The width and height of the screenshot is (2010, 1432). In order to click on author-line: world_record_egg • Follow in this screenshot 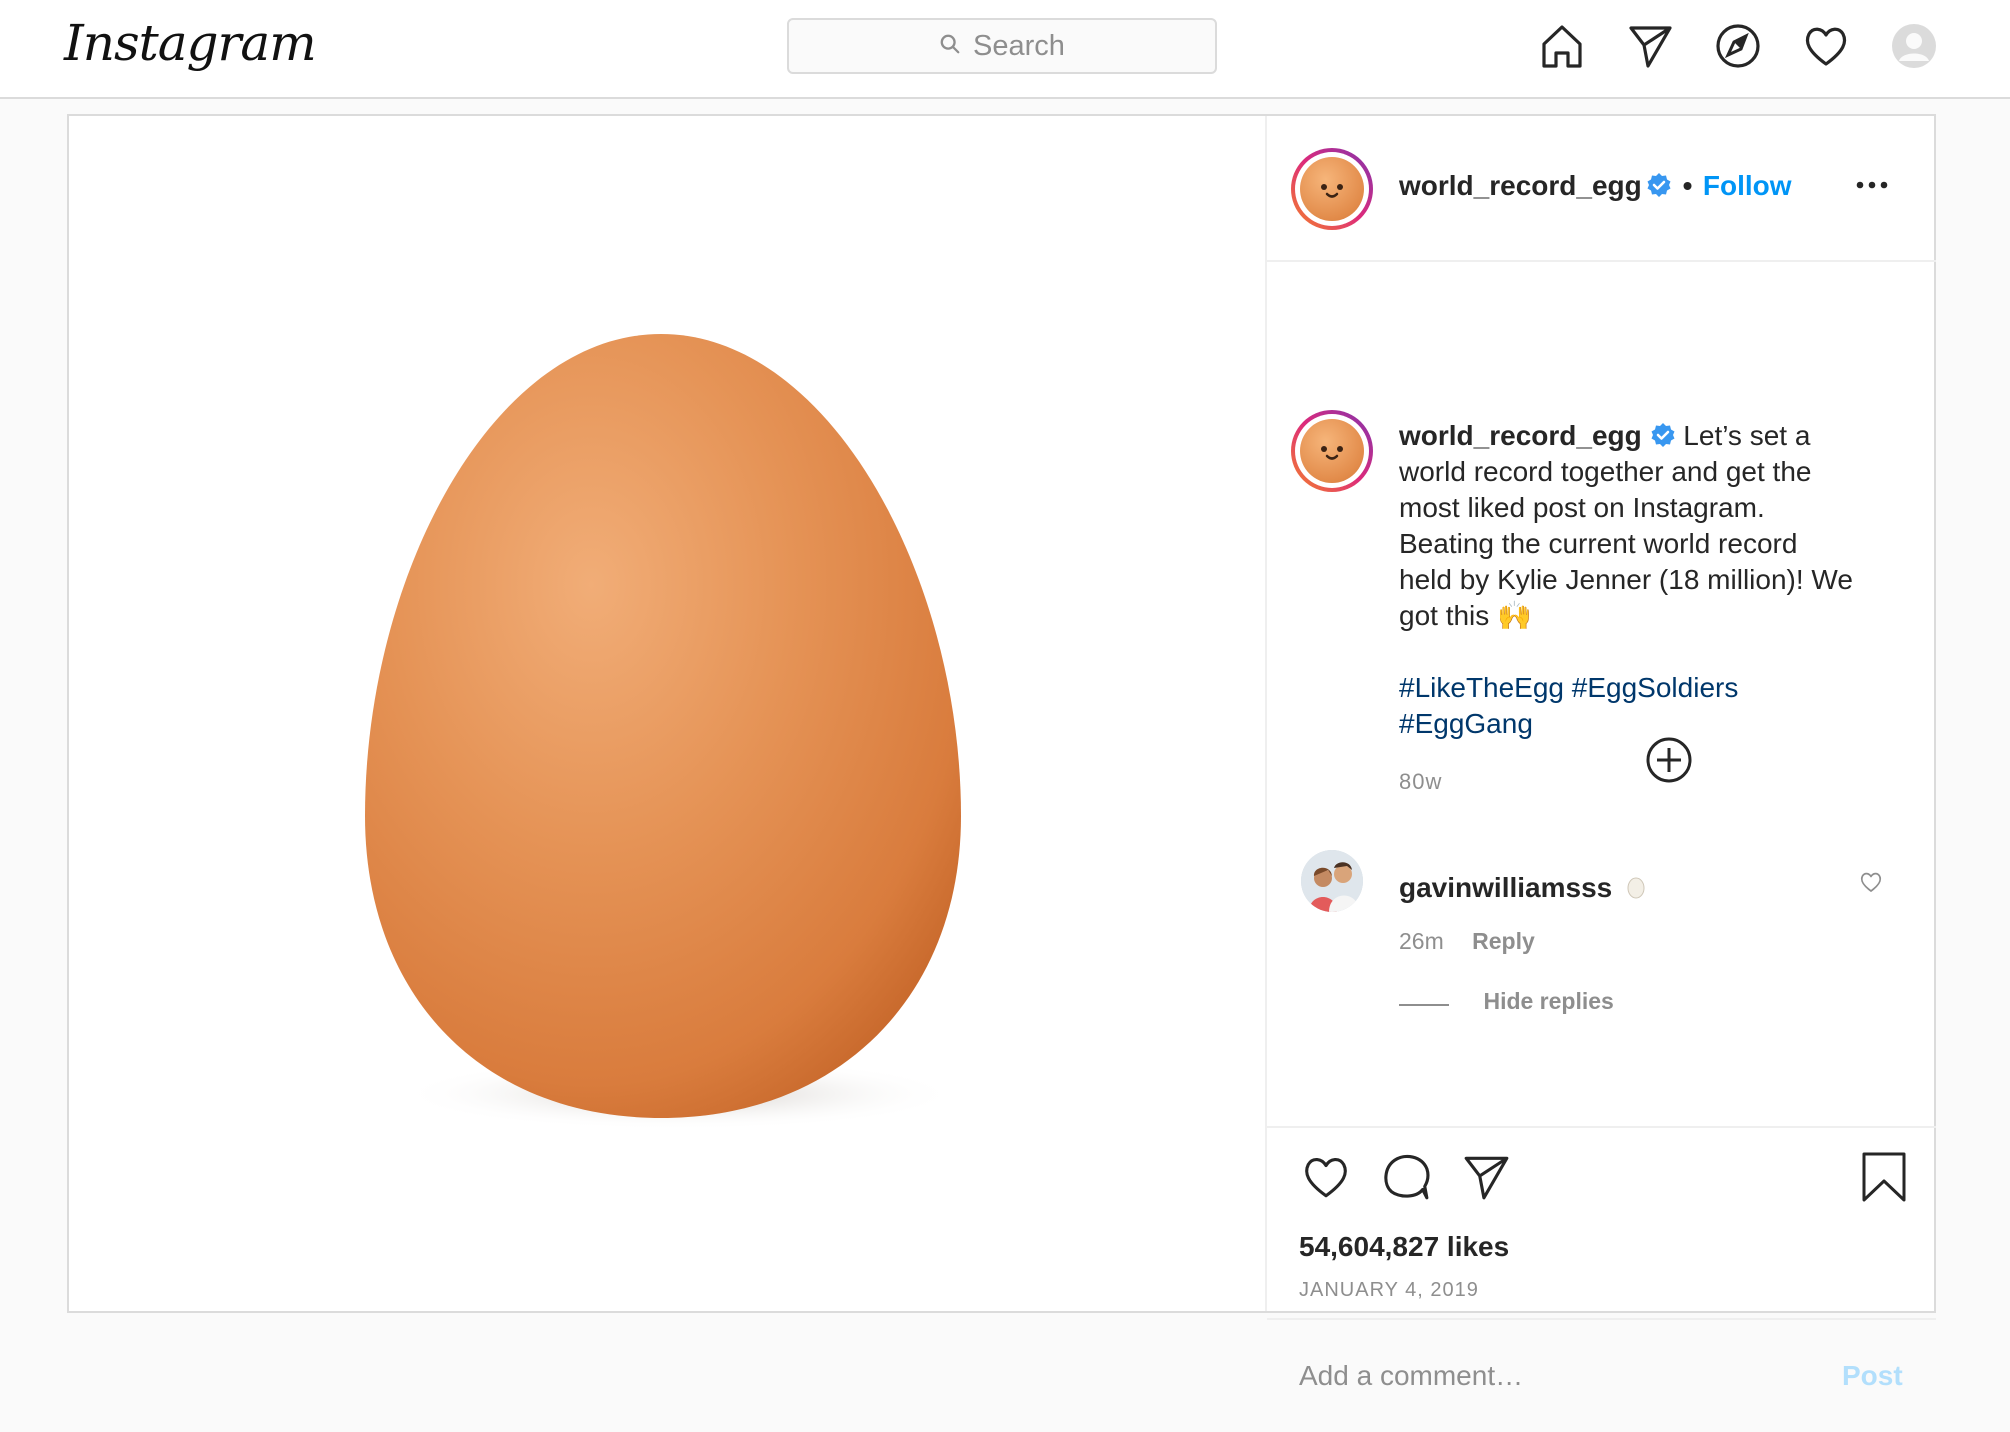, I will do `click(1595, 186)`.